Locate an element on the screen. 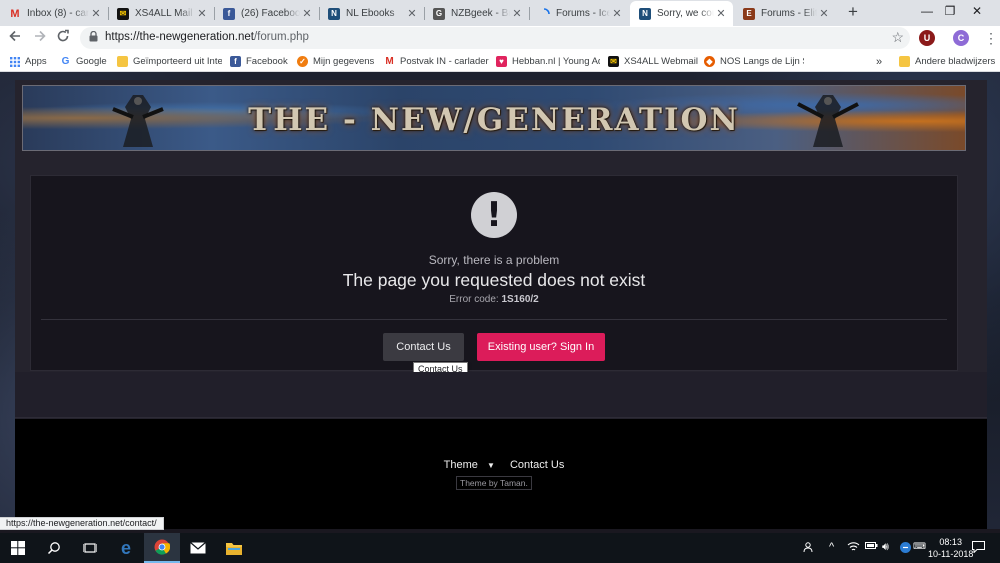  bookmark-apps: Apps is located at coordinates (28, 61).